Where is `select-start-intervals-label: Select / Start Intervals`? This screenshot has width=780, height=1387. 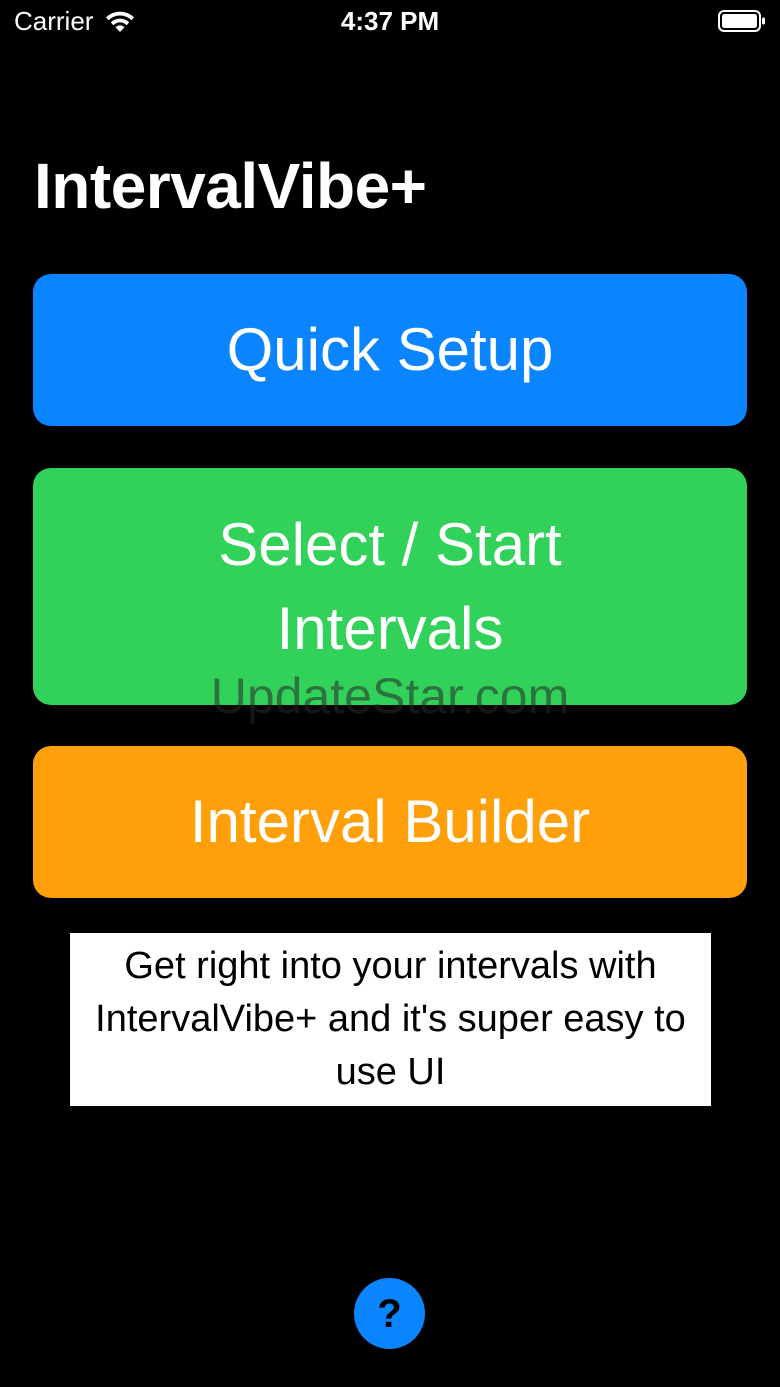
select-start-intervals-label: Select / Start Intervals is located at coordinates (390, 586).